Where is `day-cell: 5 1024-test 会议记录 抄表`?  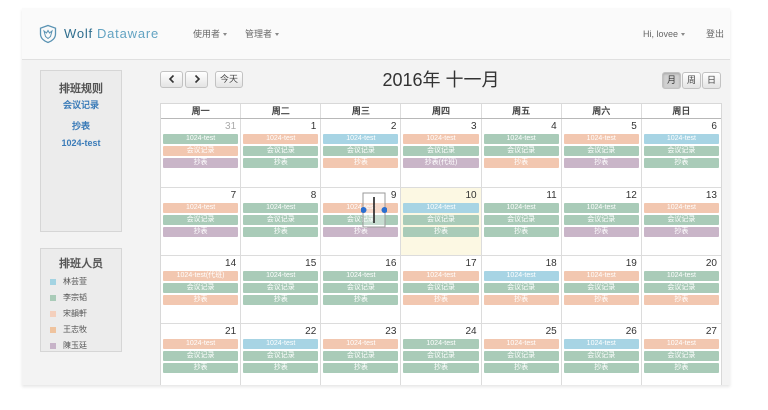 day-cell: 5 1024-test 会议记录 抄表 is located at coordinates (600, 153).